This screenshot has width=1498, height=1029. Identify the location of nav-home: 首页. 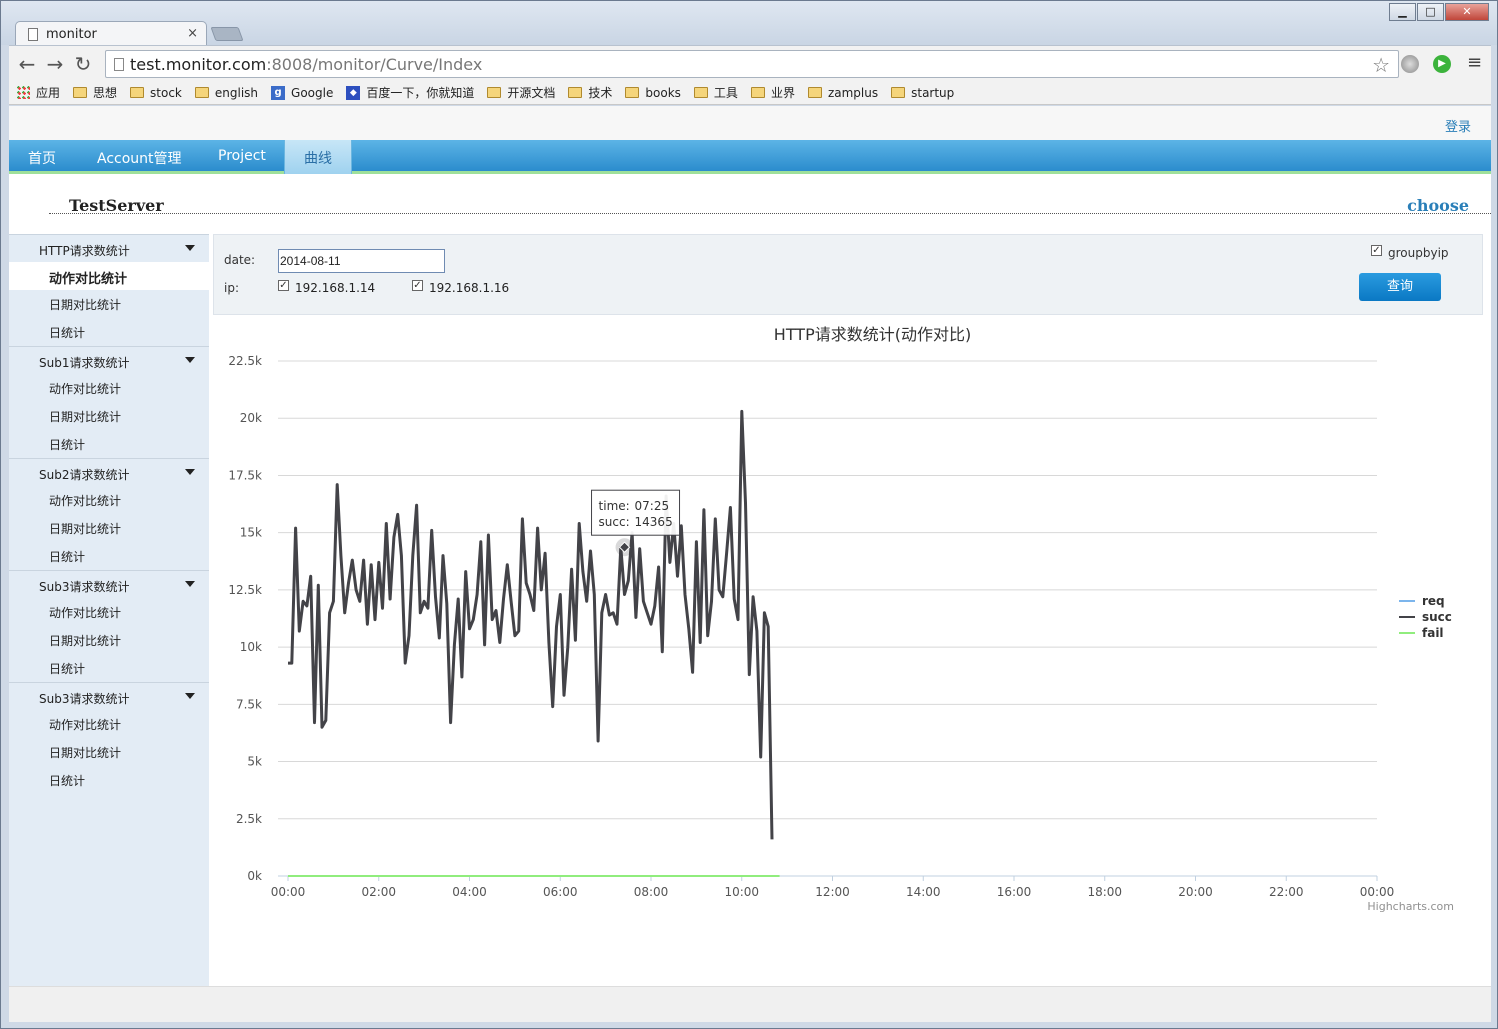
(42, 158).